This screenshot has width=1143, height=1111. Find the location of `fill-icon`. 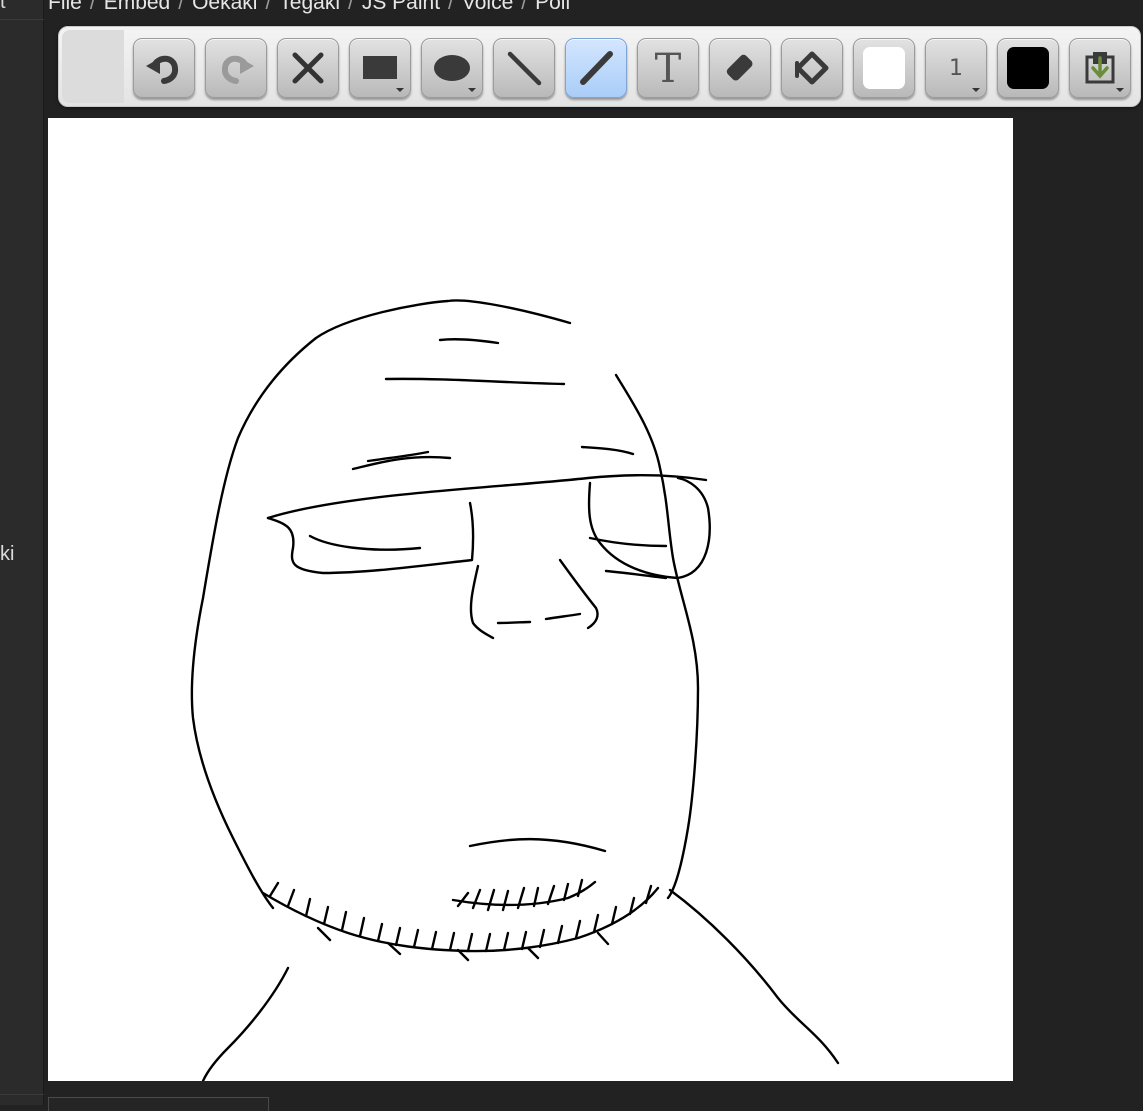

fill-icon is located at coordinates (812, 68).